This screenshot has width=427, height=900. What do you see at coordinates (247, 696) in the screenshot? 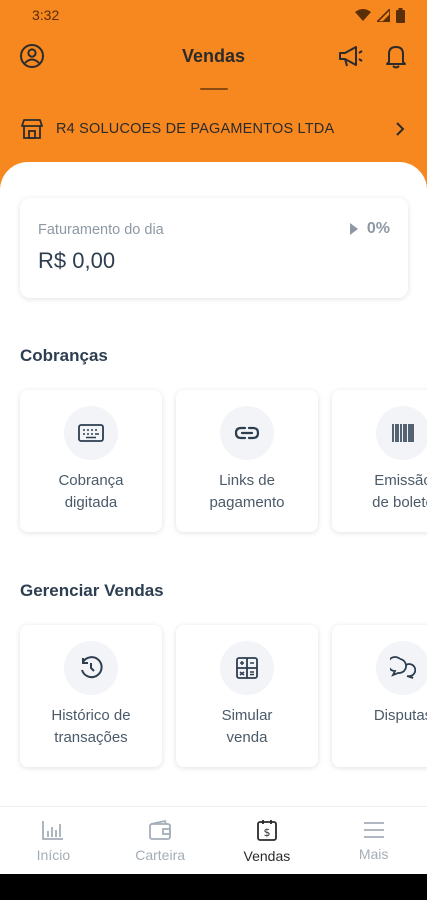
I see `simulate-sale-card: Simular venda` at bounding box center [247, 696].